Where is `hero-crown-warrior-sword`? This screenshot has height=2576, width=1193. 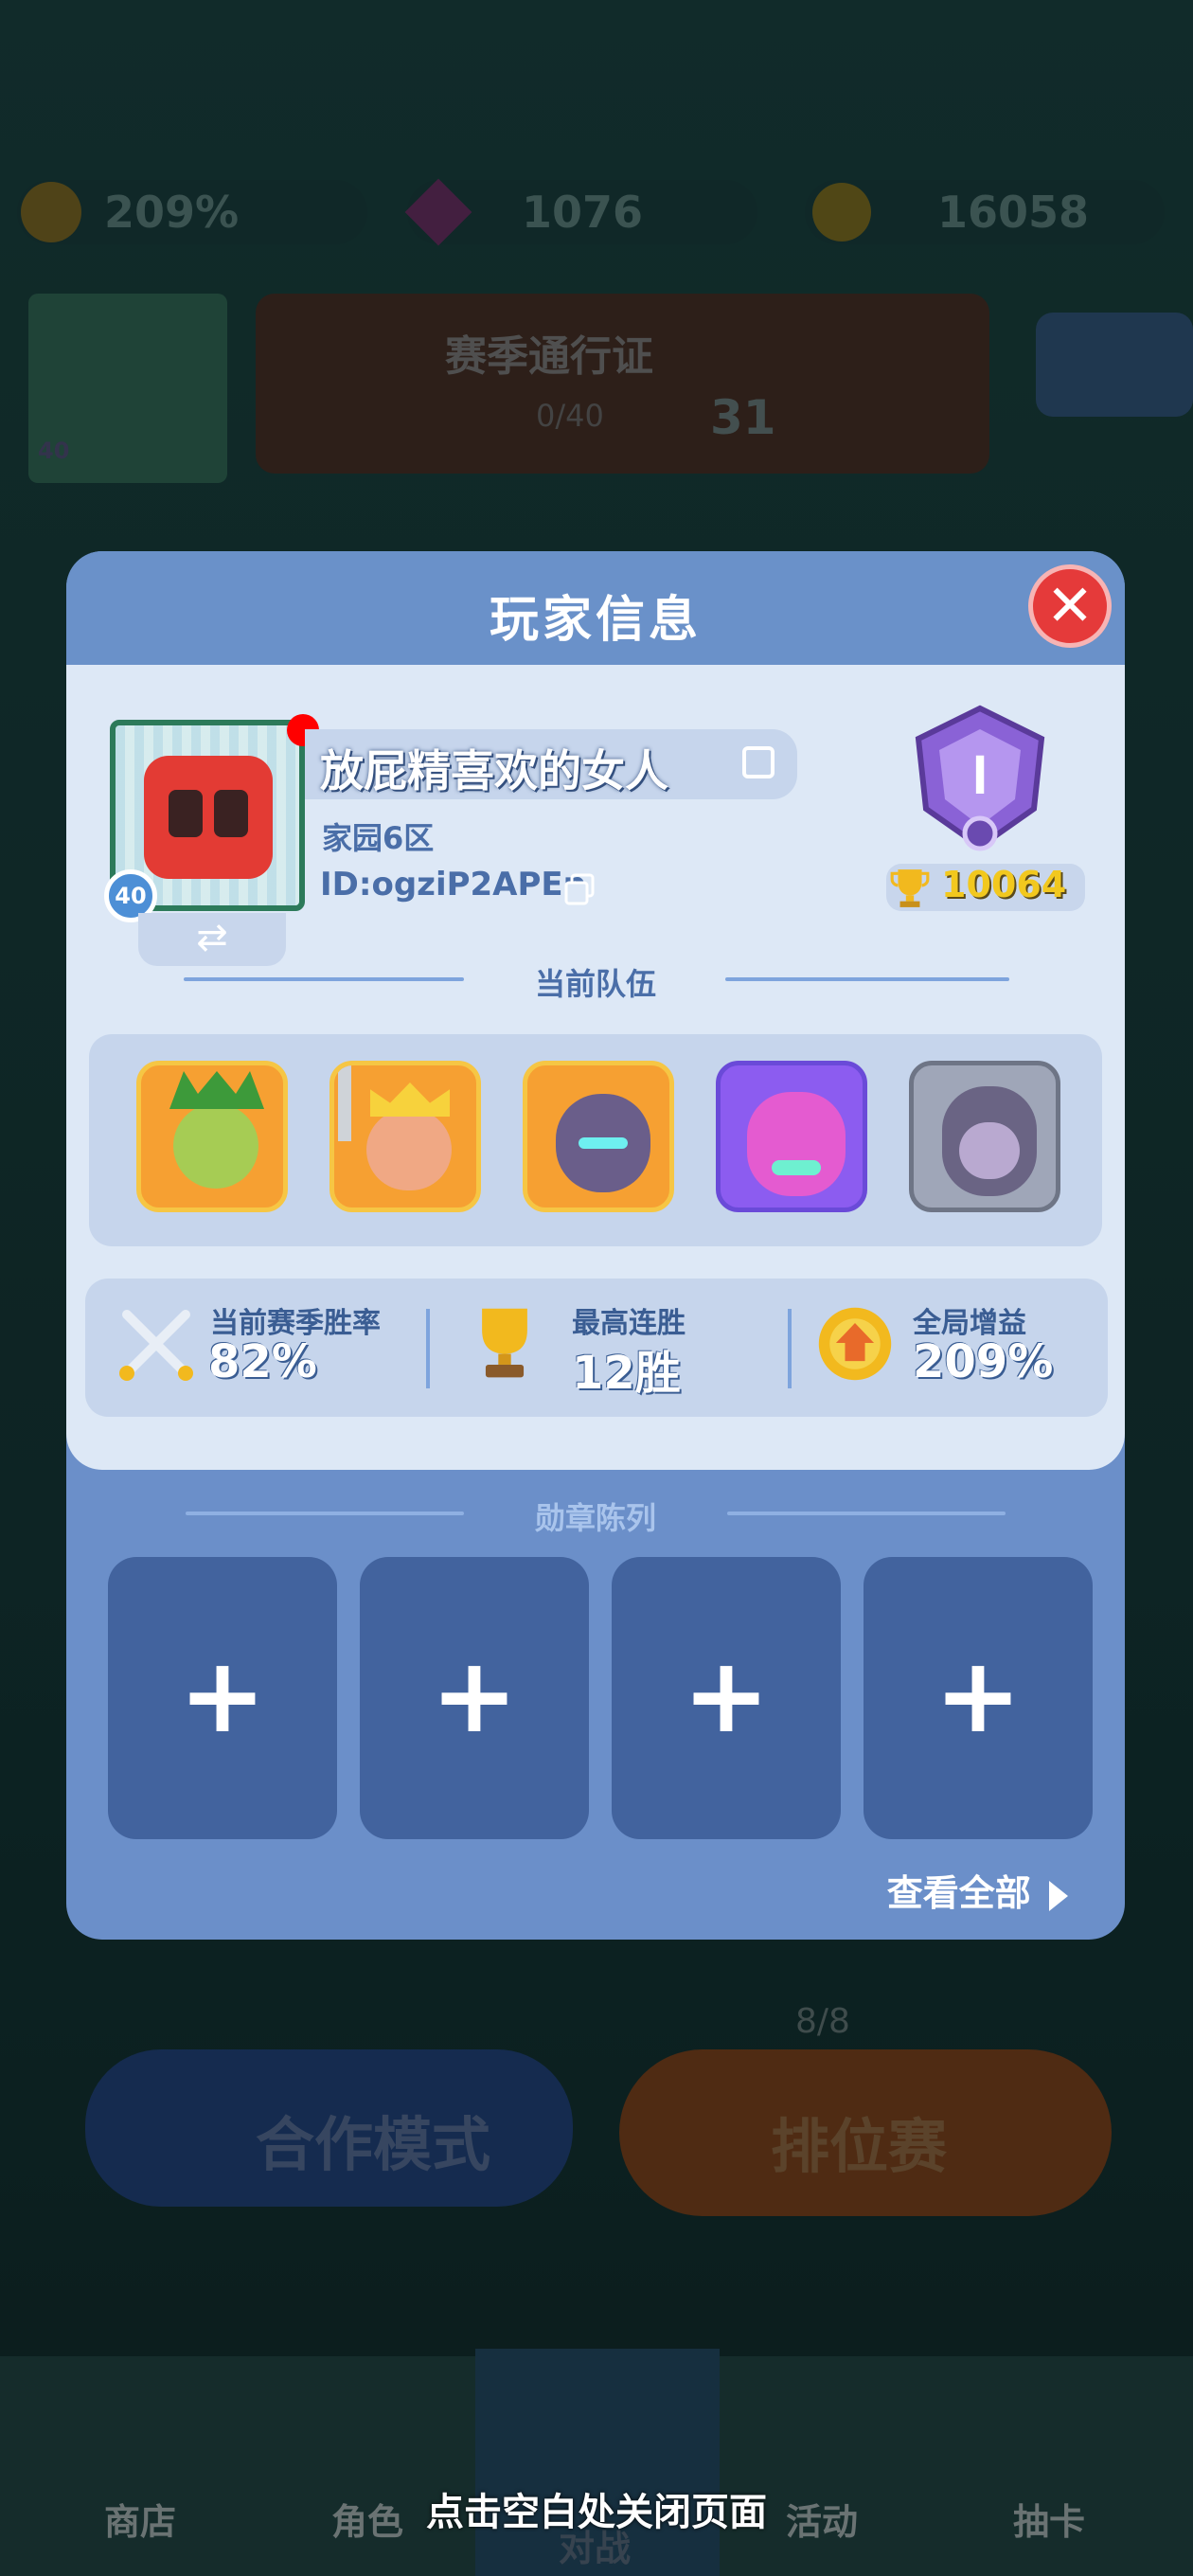
hero-crown-warrior-sword is located at coordinates (344, 1103).